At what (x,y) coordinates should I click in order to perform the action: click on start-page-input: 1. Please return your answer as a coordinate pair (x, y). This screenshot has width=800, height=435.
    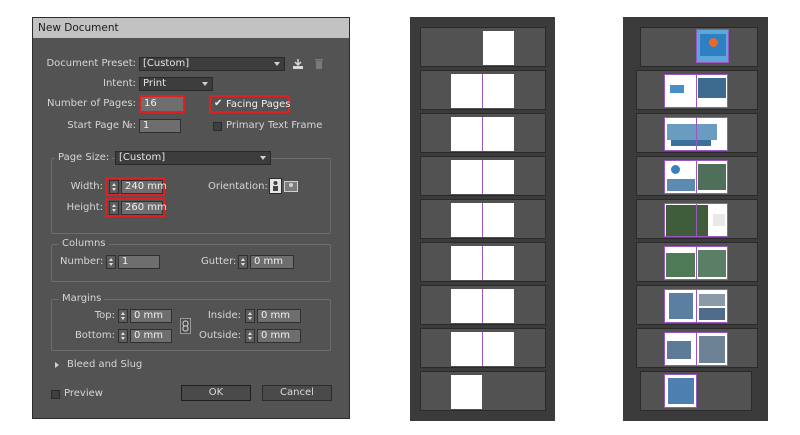
    Looking at the image, I should click on (160, 126).